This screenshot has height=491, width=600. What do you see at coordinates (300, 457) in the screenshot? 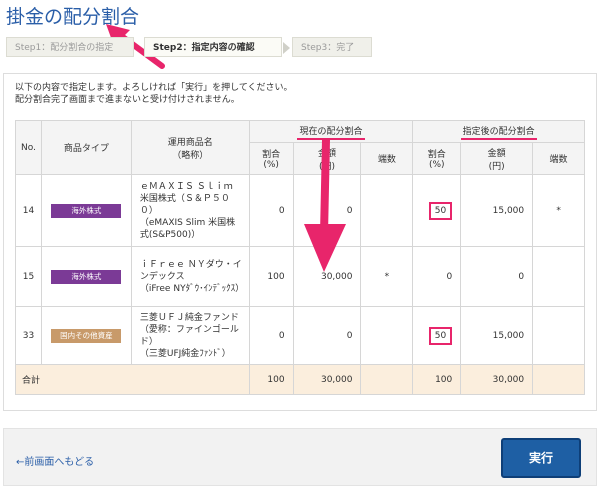
I see `footer-bar: ←前画面へもどる 実行` at bounding box center [300, 457].